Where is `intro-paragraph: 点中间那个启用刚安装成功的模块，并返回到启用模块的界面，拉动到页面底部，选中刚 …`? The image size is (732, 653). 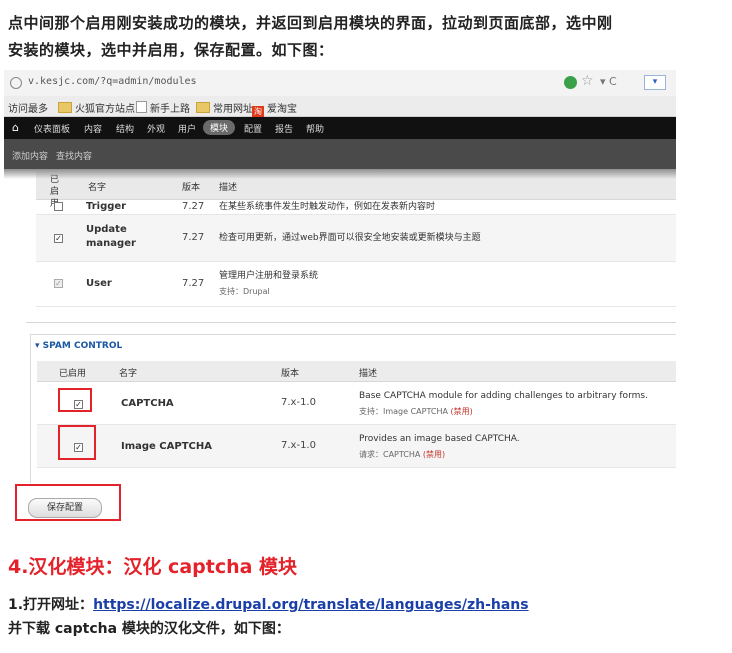 intro-paragraph: 点中间那个启用刚安装成功的模块，并返回到启用模块的界面，拉动到页面底部，选中刚 … is located at coordinates (358, 37).